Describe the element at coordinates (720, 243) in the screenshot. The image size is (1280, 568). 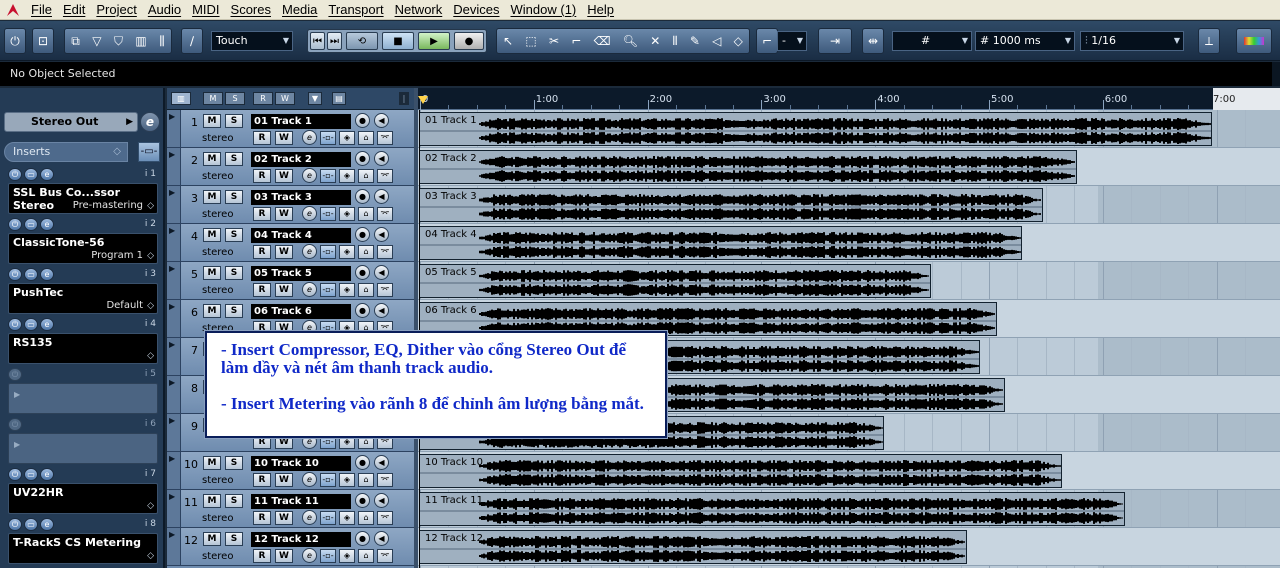
I see `audio-event: 04 Track 4` at that location.